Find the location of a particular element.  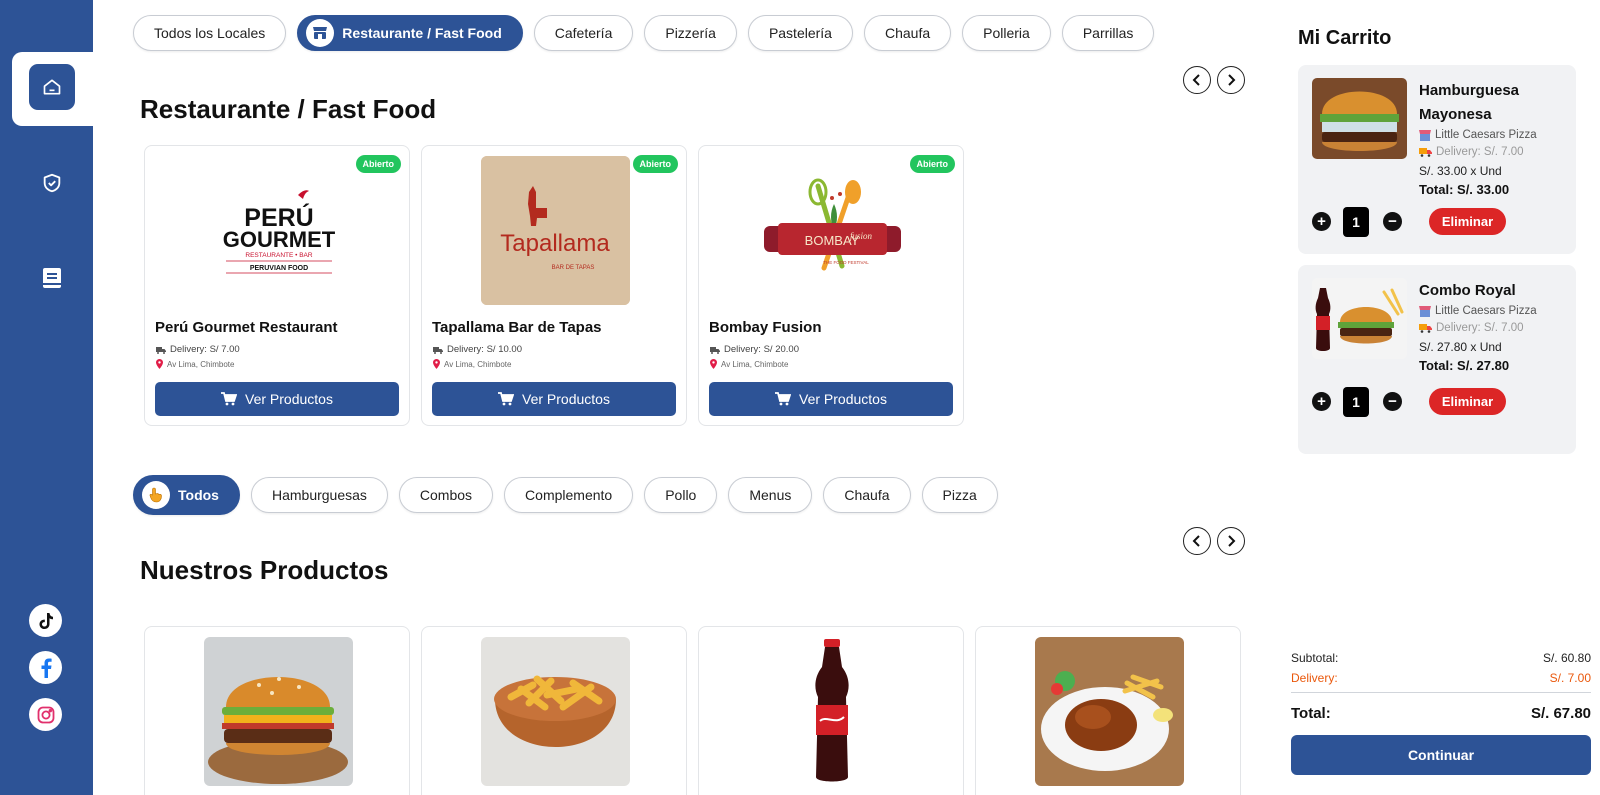

cart-item-delivery-text: Delivery: S/. 7.00 is located at coordinates (1480, 152).